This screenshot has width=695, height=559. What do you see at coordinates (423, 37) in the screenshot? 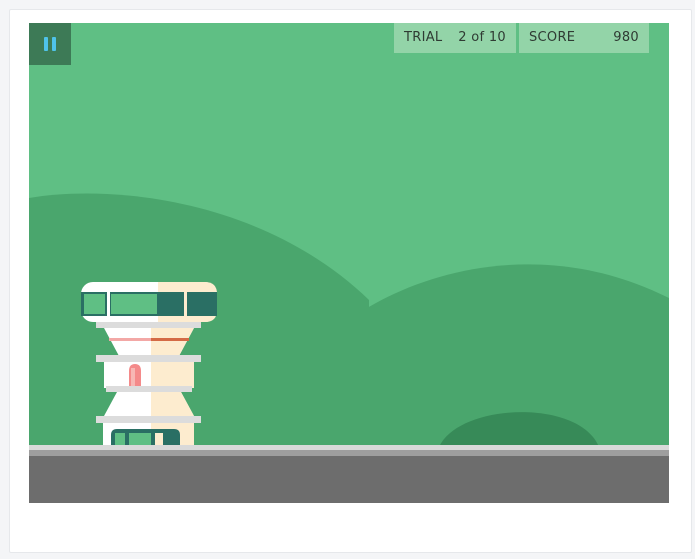
I see `trial-label: TRIAL` at bounding box center [423, 37].